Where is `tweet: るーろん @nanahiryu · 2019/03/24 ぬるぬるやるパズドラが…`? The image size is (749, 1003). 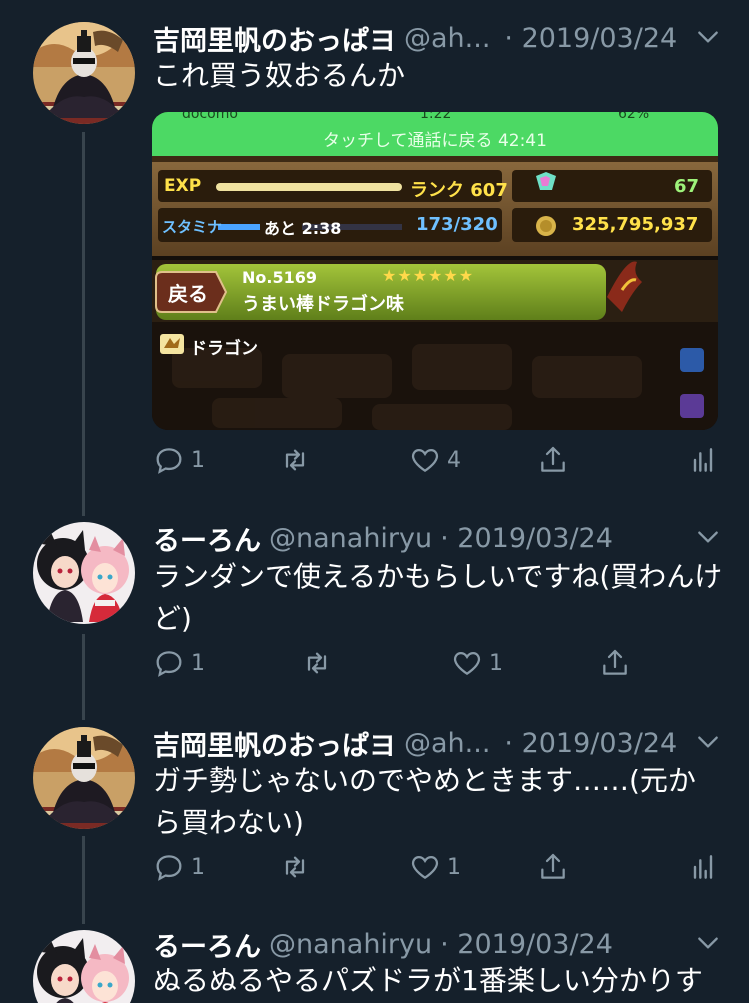 tweet: るーろん @nanahiryu · 2019/03/24 ぬるぬるやるパズドラが… is located at coordinates (374, 956).